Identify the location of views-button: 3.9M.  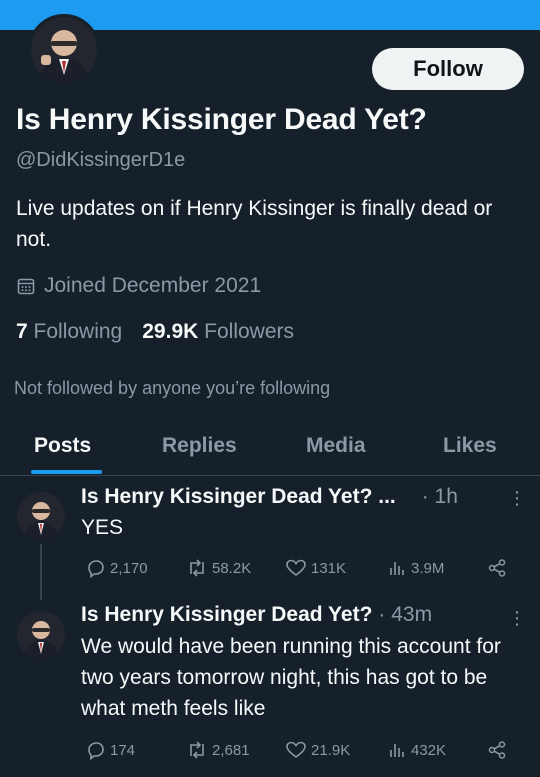
(415, 568).